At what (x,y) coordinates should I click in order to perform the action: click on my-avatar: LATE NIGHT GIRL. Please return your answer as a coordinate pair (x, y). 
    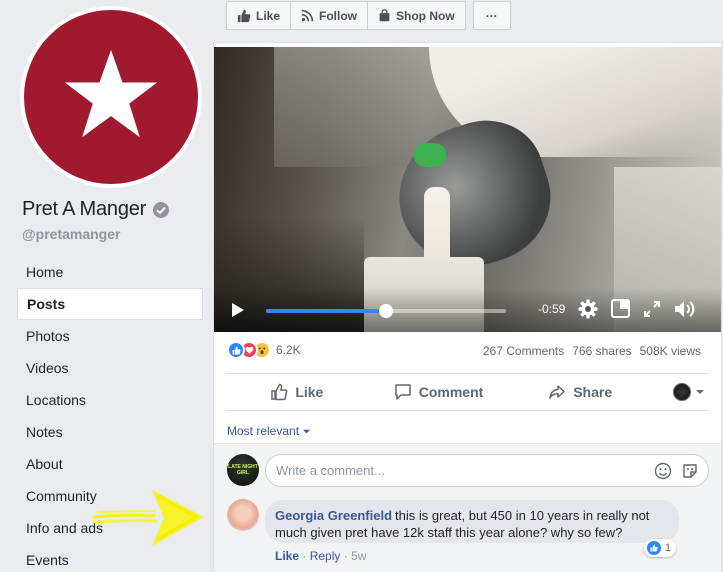
    Looking at the image, I should click on (243, 470).